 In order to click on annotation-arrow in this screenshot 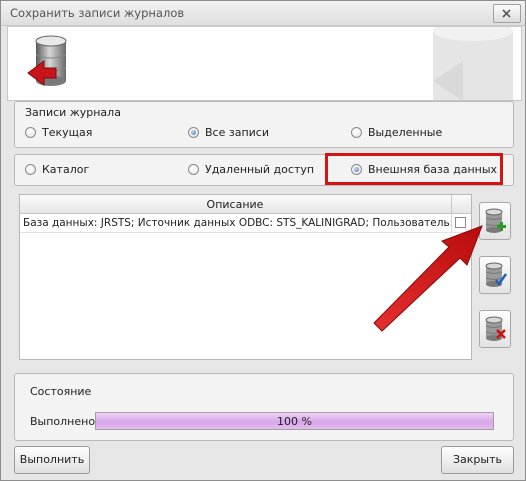, I will do `click(428, 278)`.